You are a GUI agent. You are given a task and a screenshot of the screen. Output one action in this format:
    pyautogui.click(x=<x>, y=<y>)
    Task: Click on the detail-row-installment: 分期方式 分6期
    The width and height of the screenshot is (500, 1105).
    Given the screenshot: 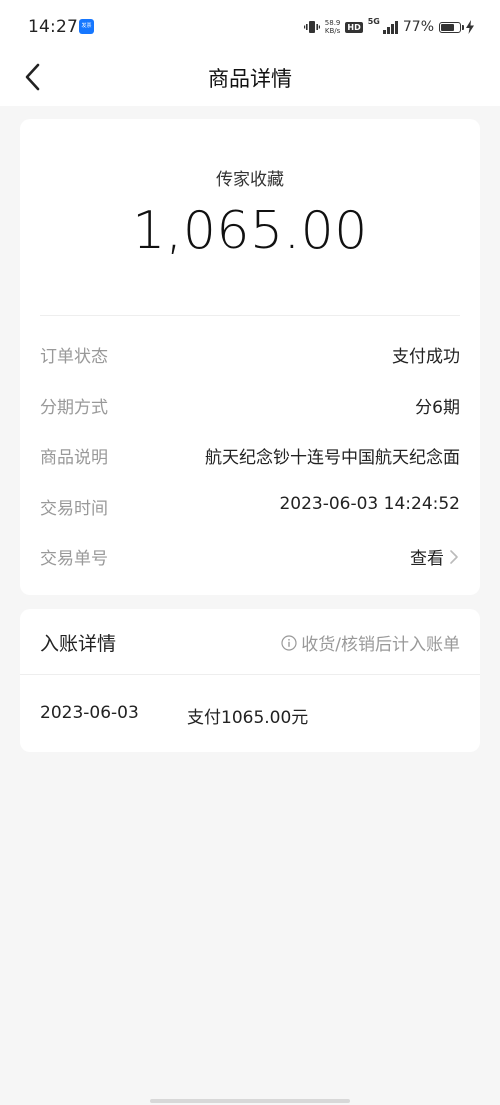 What is the action you would take?
    pyautogui.click(x=250, y=408)
    